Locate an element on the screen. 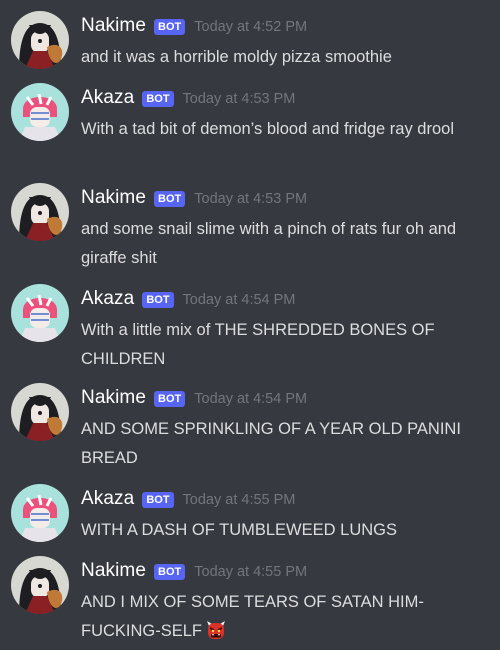  message-header: Nakime BOT Today at 4:55 PM is located at coordinates (194, 571).